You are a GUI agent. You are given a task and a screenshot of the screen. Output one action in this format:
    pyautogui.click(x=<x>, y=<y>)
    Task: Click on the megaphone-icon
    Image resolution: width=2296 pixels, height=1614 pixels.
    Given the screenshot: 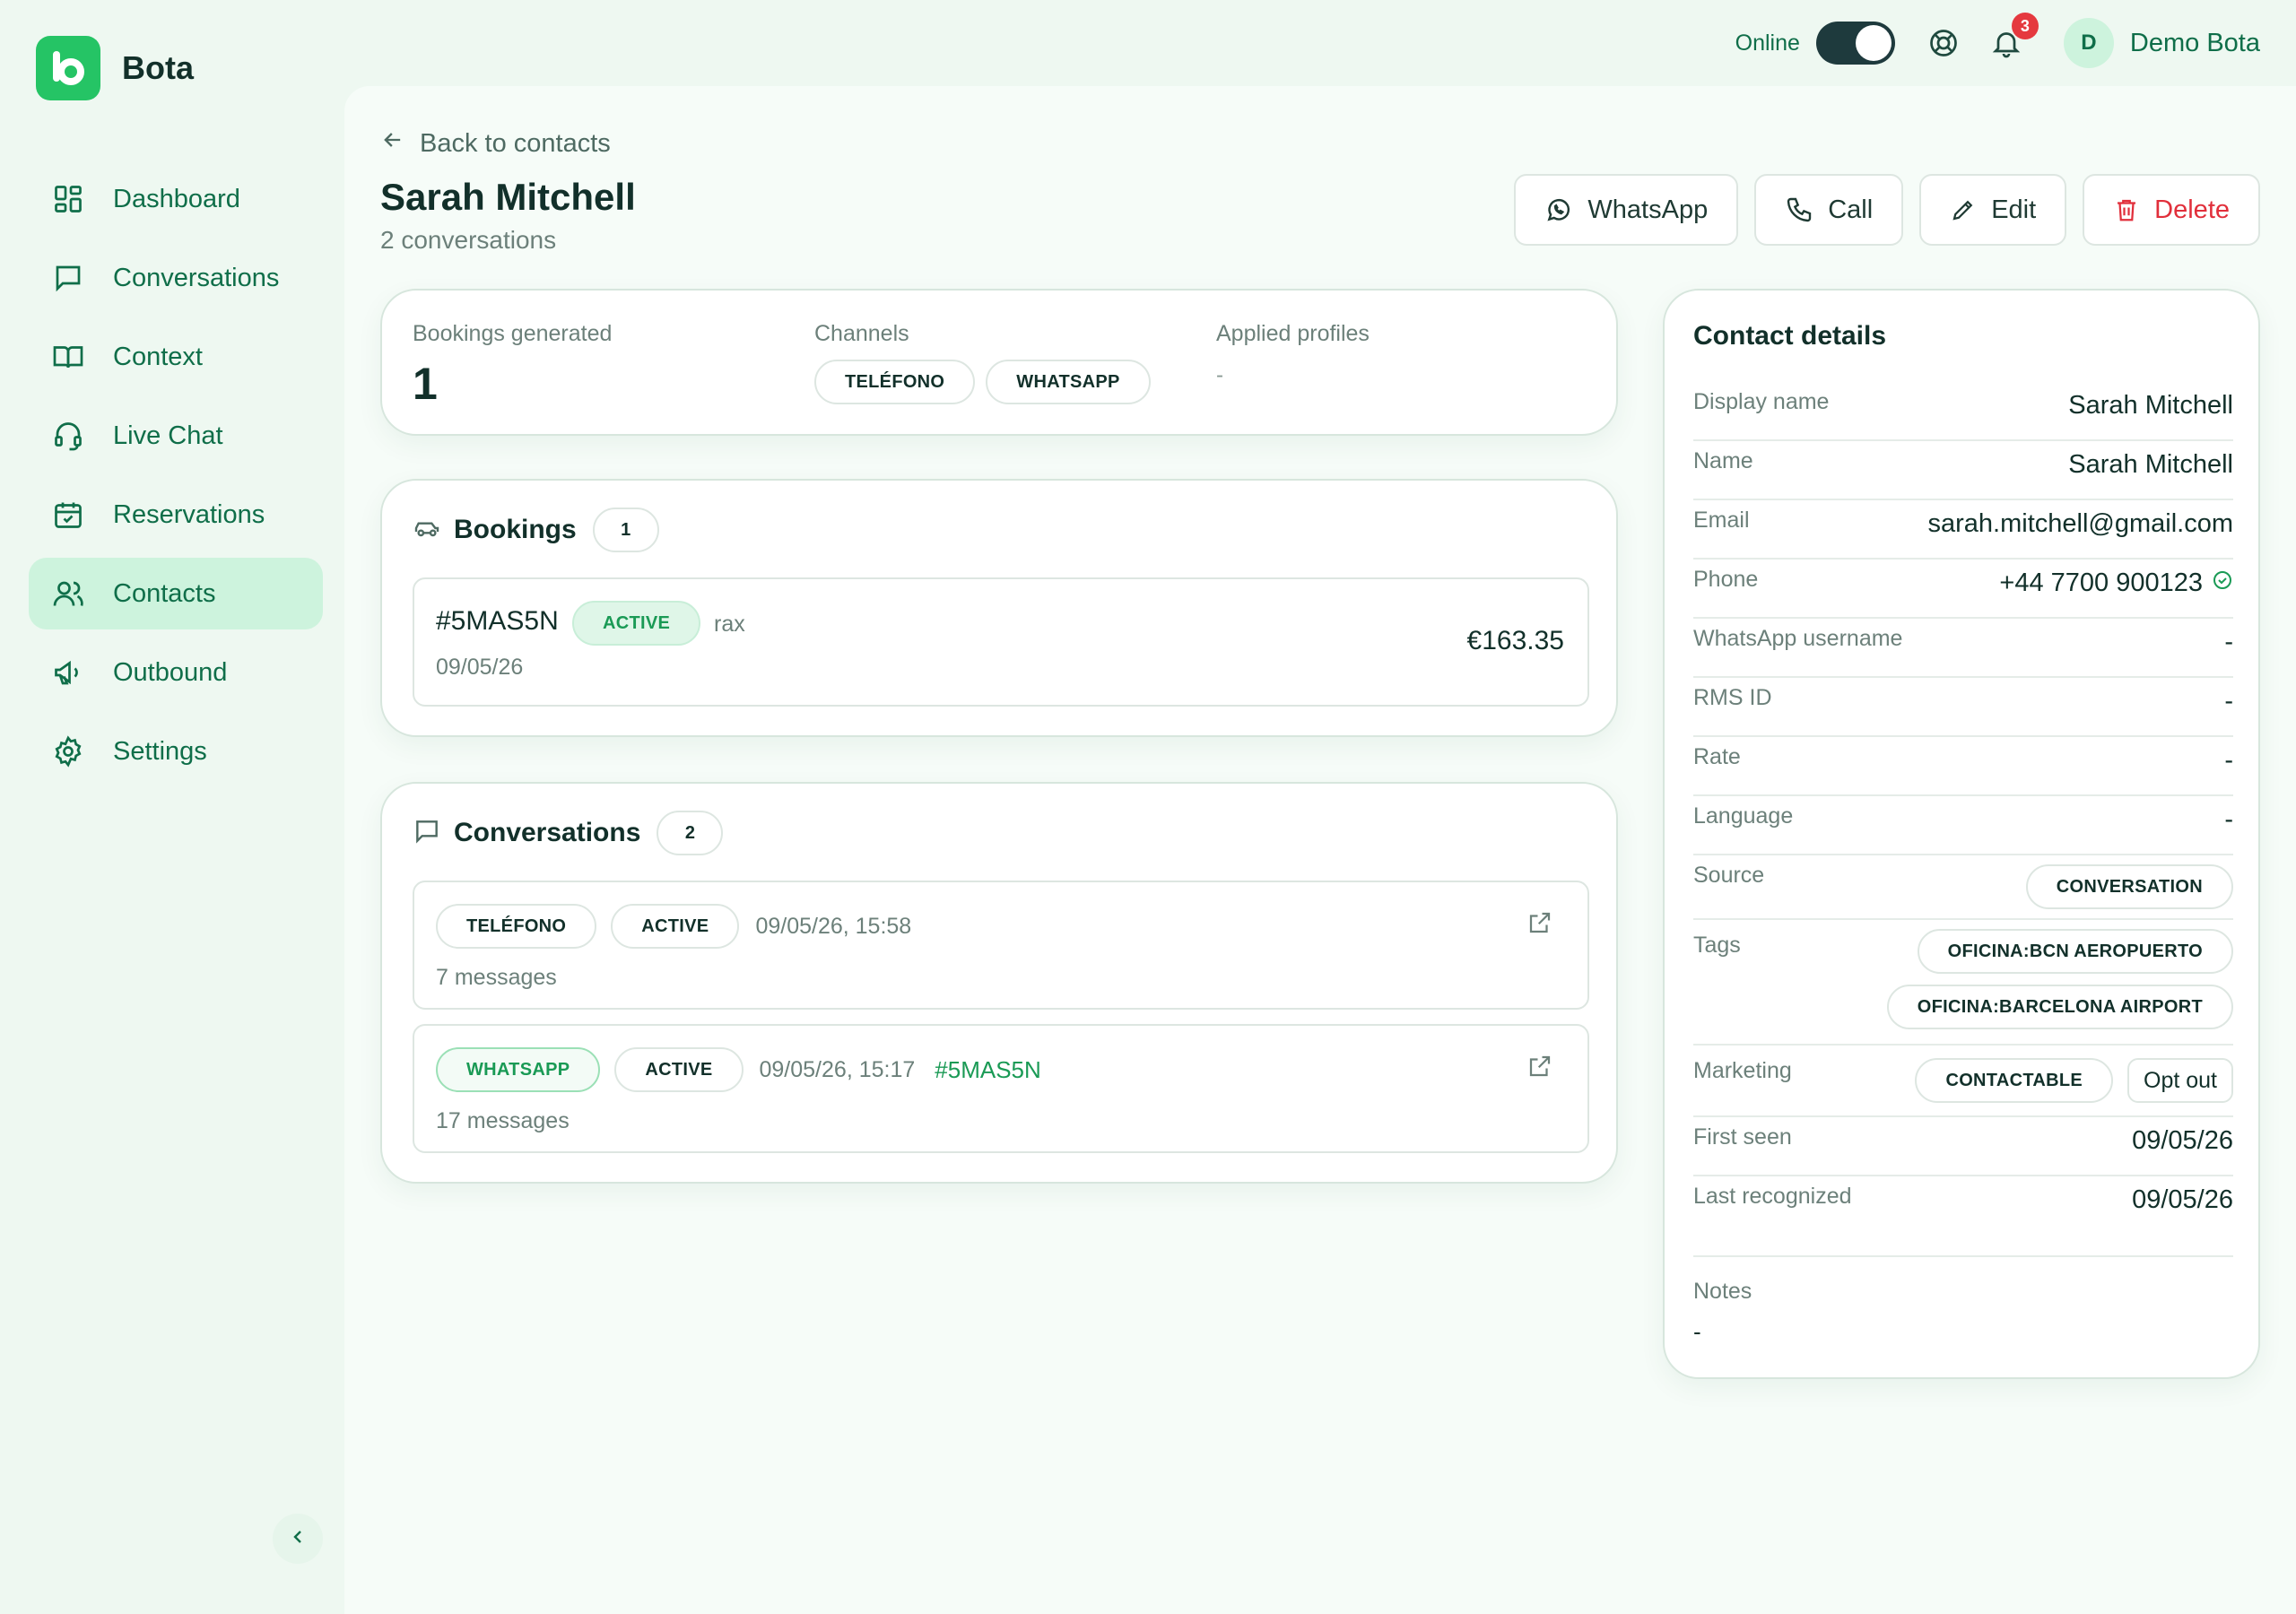 What is the action you would take?
    pyautogui.click(x=68, y=672)
    